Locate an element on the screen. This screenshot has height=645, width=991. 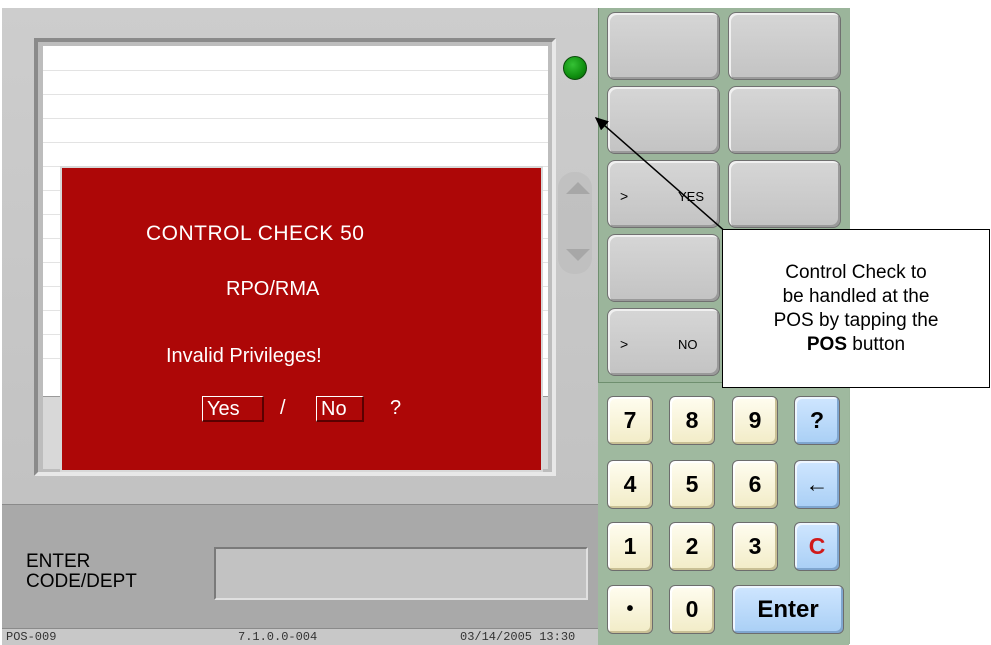
callout-line-4: POS button is located at coordinates (856, 345).